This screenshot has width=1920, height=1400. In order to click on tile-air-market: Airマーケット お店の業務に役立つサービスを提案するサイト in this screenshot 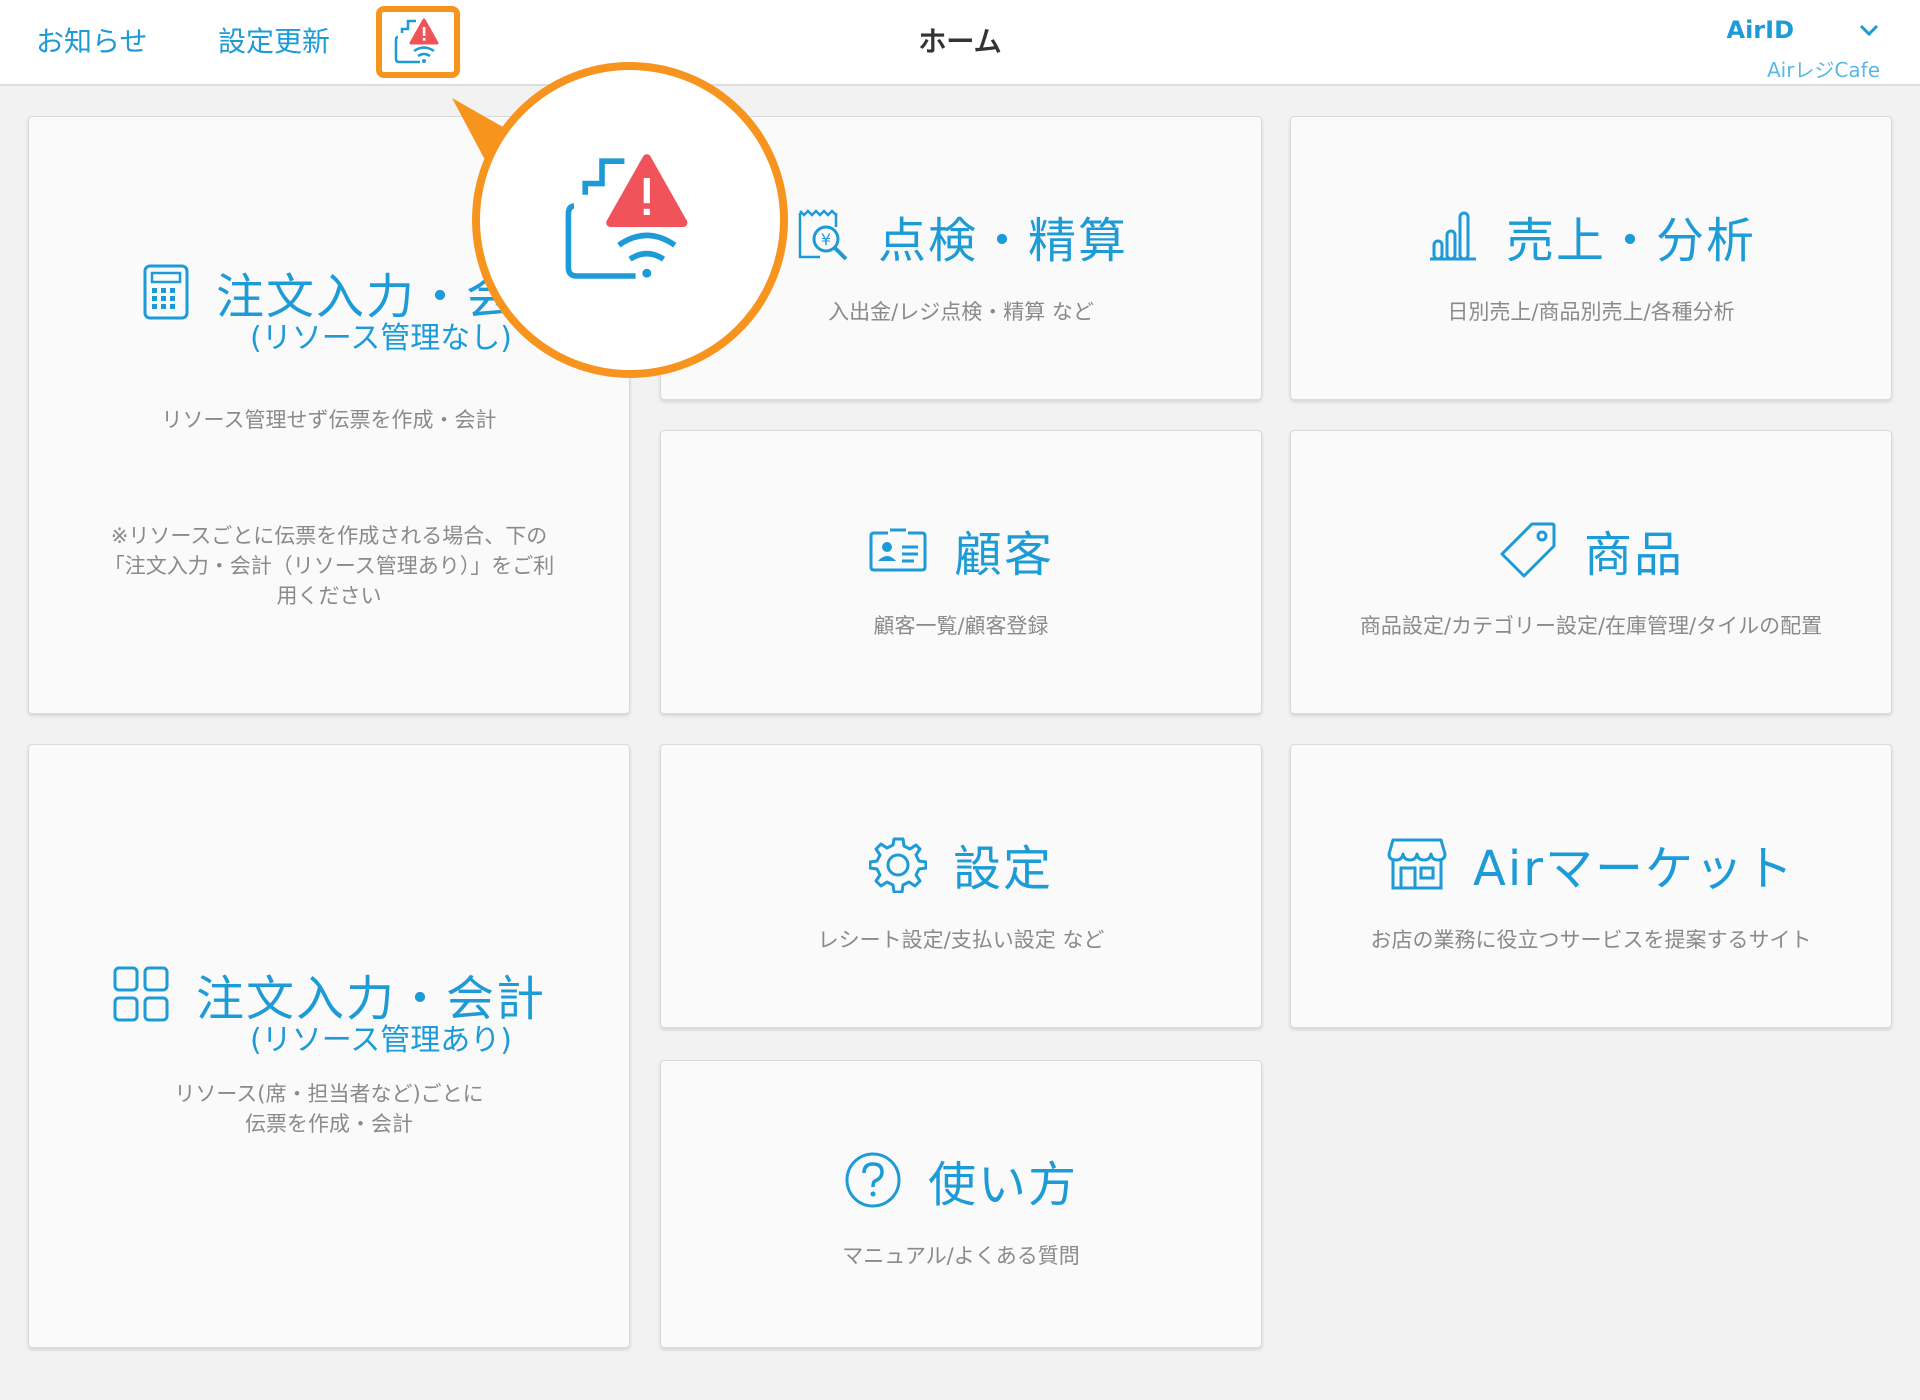, I will do `click(1591, 886)`.